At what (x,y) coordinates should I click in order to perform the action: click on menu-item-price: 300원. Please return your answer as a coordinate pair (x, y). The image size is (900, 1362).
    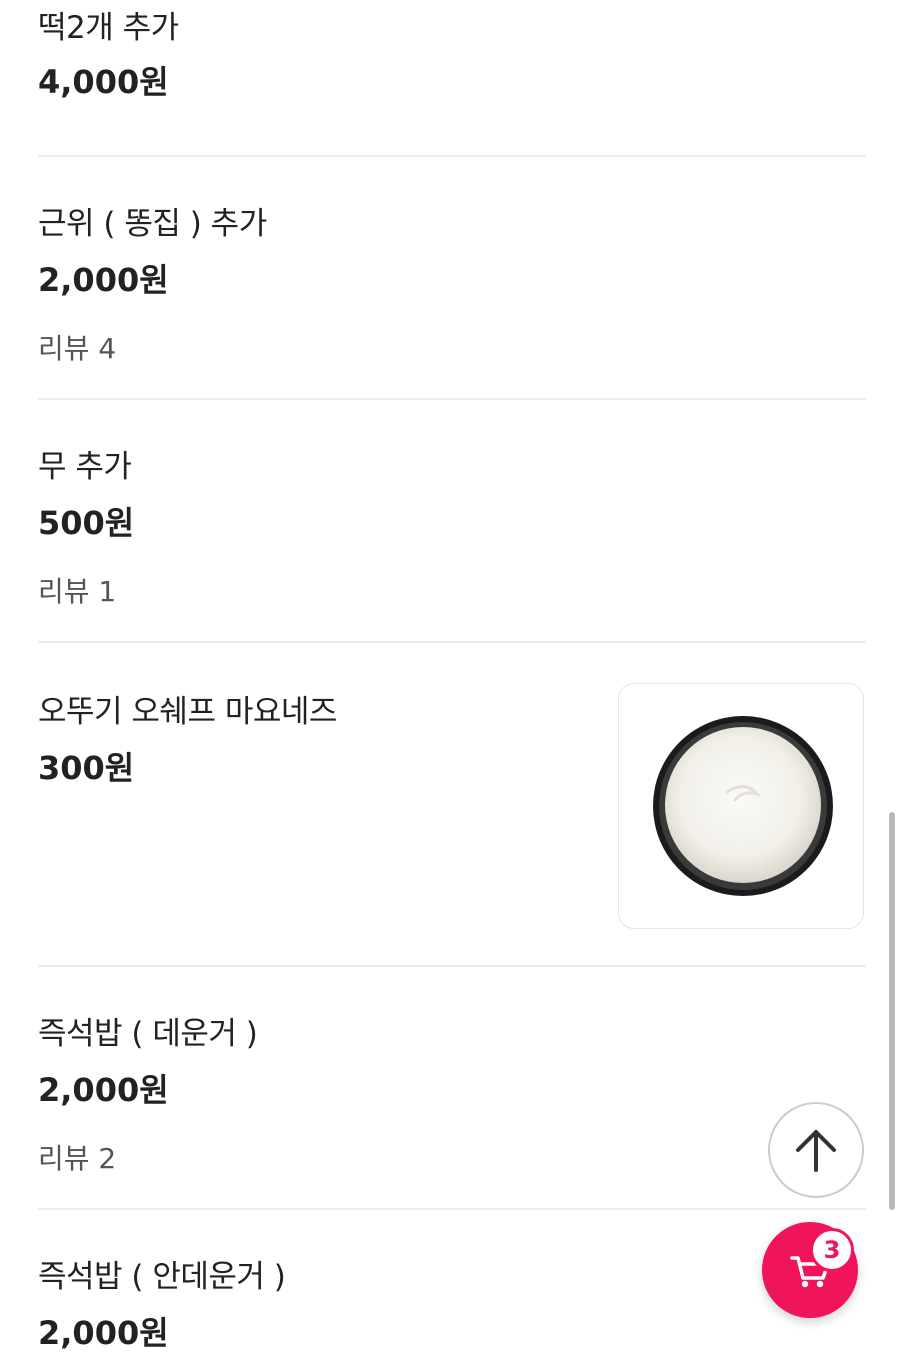
    Looking at the image, I should click on (86, 768).